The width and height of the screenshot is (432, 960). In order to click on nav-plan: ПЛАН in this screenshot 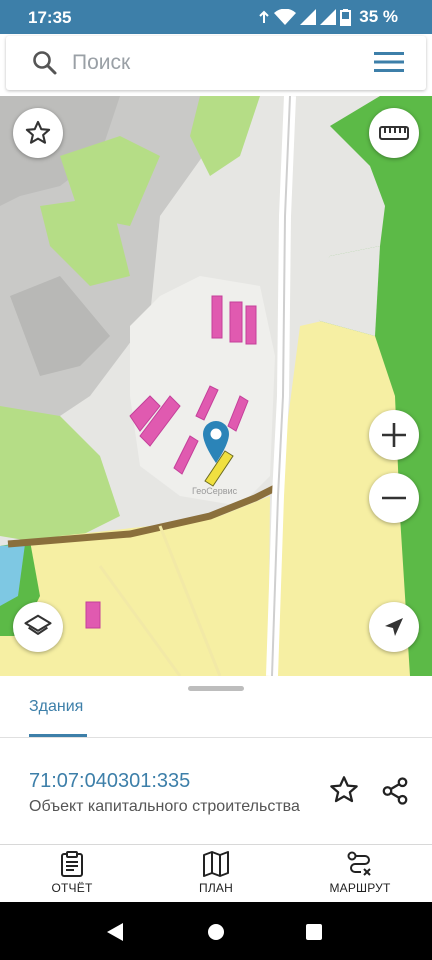, I will do `click(216, 873)`.